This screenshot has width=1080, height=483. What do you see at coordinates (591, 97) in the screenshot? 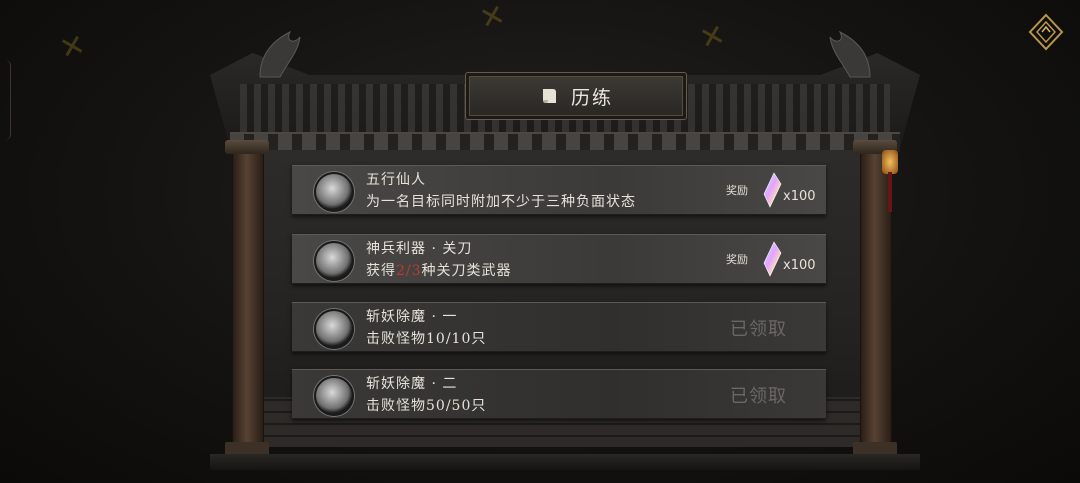
I see `page-title: 历练` at bounding box center [591, 97].